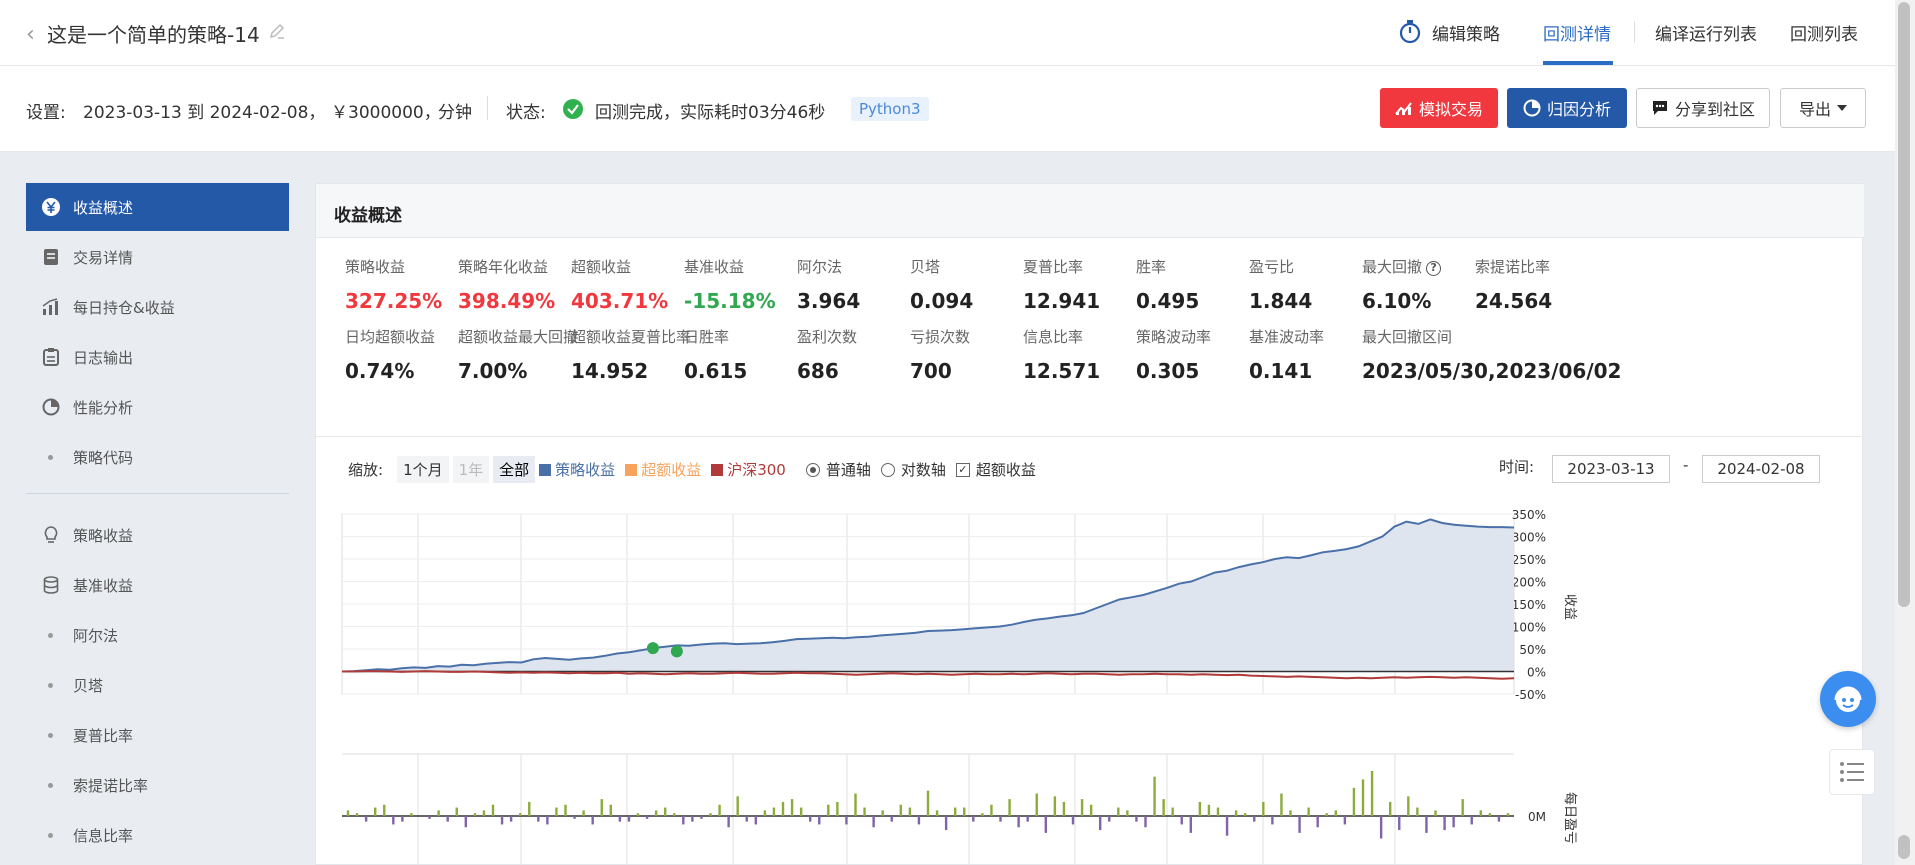 This screenshot has width=1915, height=865. What do you see at coordinates (1529, 628) in the screenshot?
I see `y-tick-label: 100%` at bounding box center [1529, 628].